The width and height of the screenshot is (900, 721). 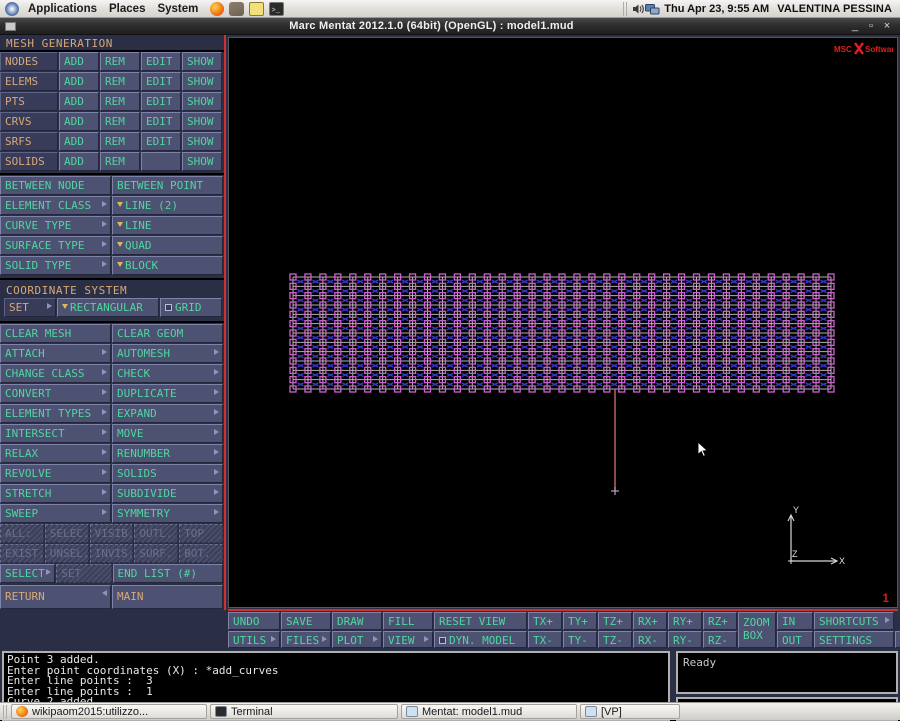 I want to click on draw-button: DRAW, so click(x=357, y=621).